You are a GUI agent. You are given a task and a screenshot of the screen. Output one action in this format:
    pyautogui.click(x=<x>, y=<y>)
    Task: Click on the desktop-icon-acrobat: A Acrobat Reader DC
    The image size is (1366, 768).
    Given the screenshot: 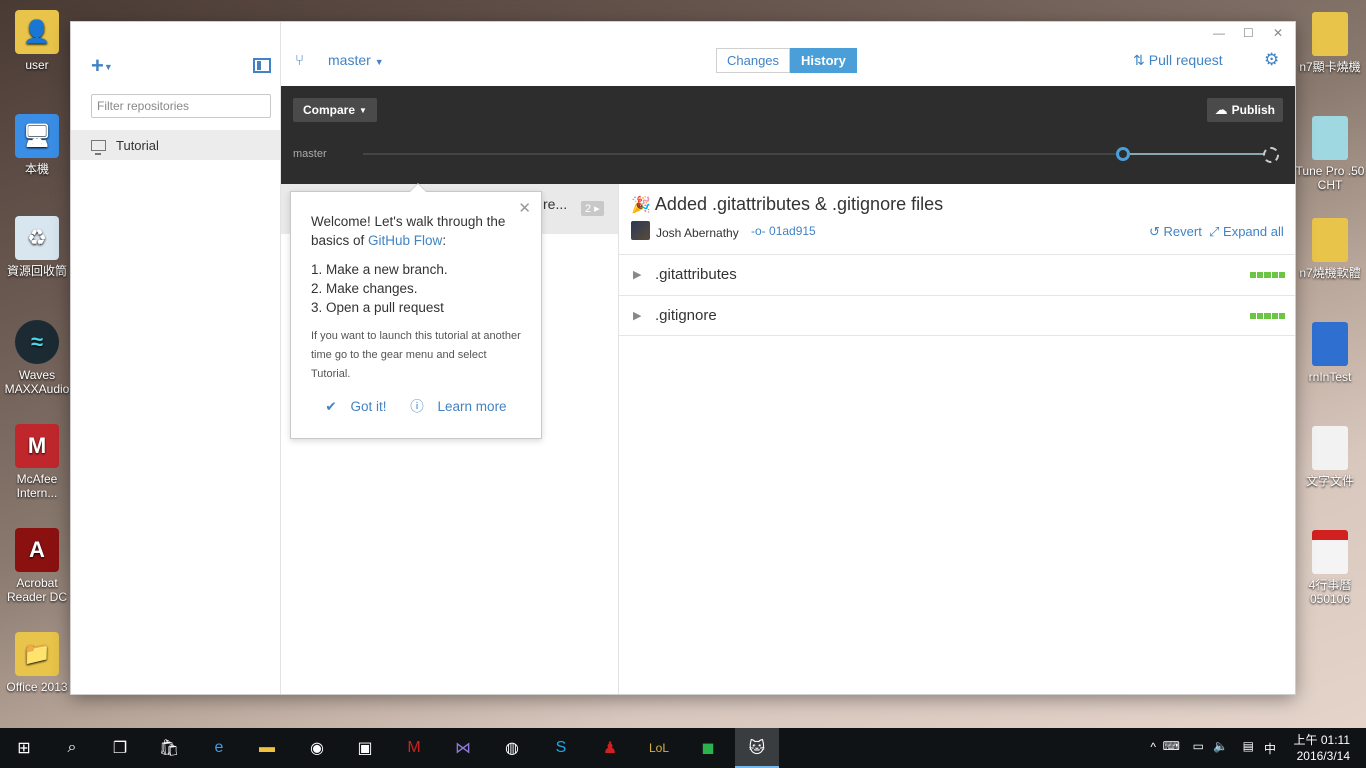 What is the action you would take?
    pyautogui.click(x=37, y=566)
    